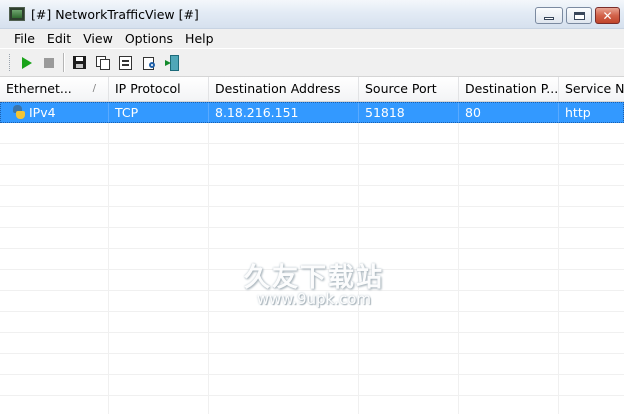 Image resolution: width=624 pixels, height=414 pixels. What do you see at coordinates (312, 38) in the screenshot?
I see `menu-bar: File Edit View Options Help` at bounding box center [312, 38].